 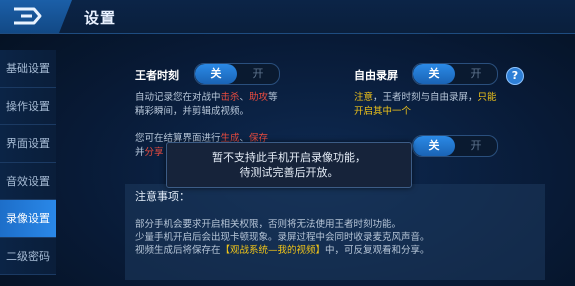 I want to click on king-moment-description: 自动记录您在对战中击杀、助攻等 精彩瞬间，并剪辑成视频。, so click(x=206, y=105).